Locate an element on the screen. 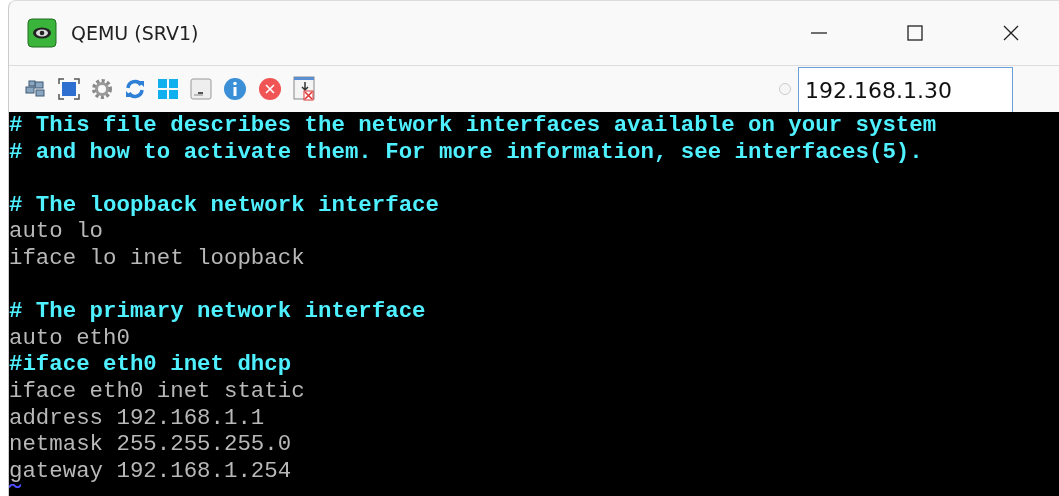 Image resolution: width=1059 pixels, height=496 pixels. config-line: address 192.168.1.1 is located at coordinates (137, 417).